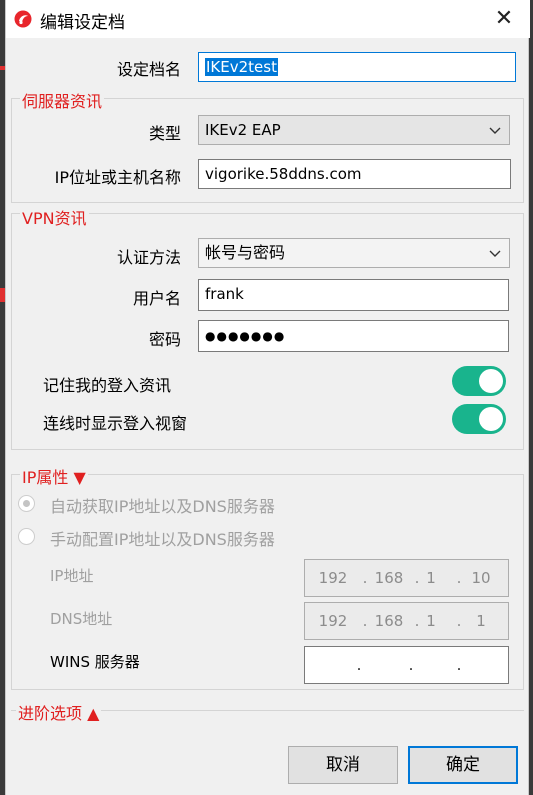 This screenshot has width=533, height=795. Describe the element at coordinates (353, 295) in the screenshot. I see `username-input: frank` at that location.